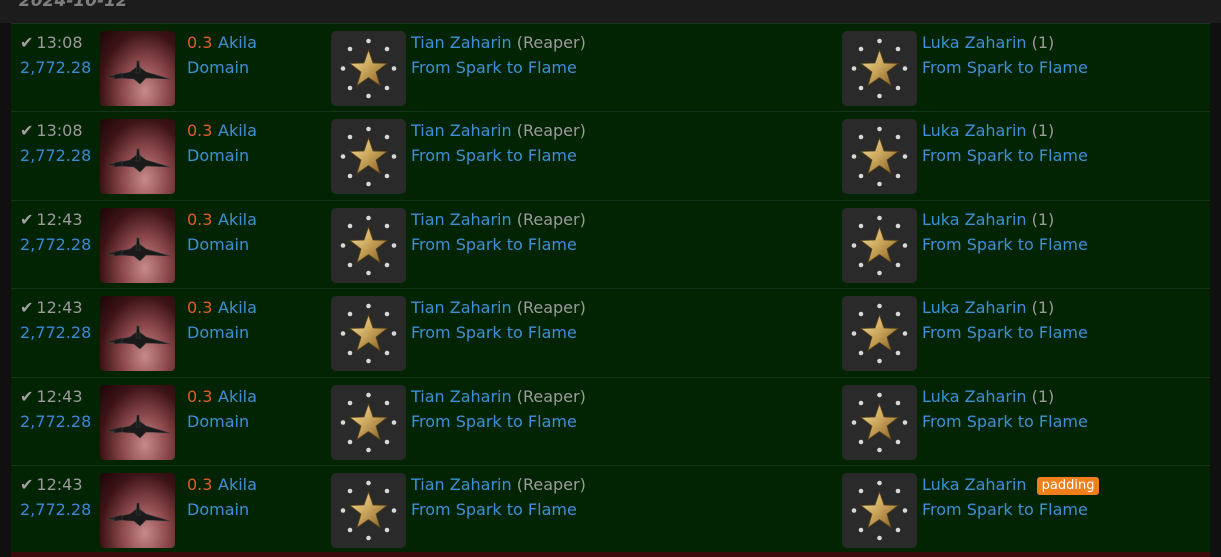 The image size is (1221, 557). What do you see at coordinates (610, 11) in the screenshot?
I see `date-header: 2024-10-12` at bounding box center [610, 11].